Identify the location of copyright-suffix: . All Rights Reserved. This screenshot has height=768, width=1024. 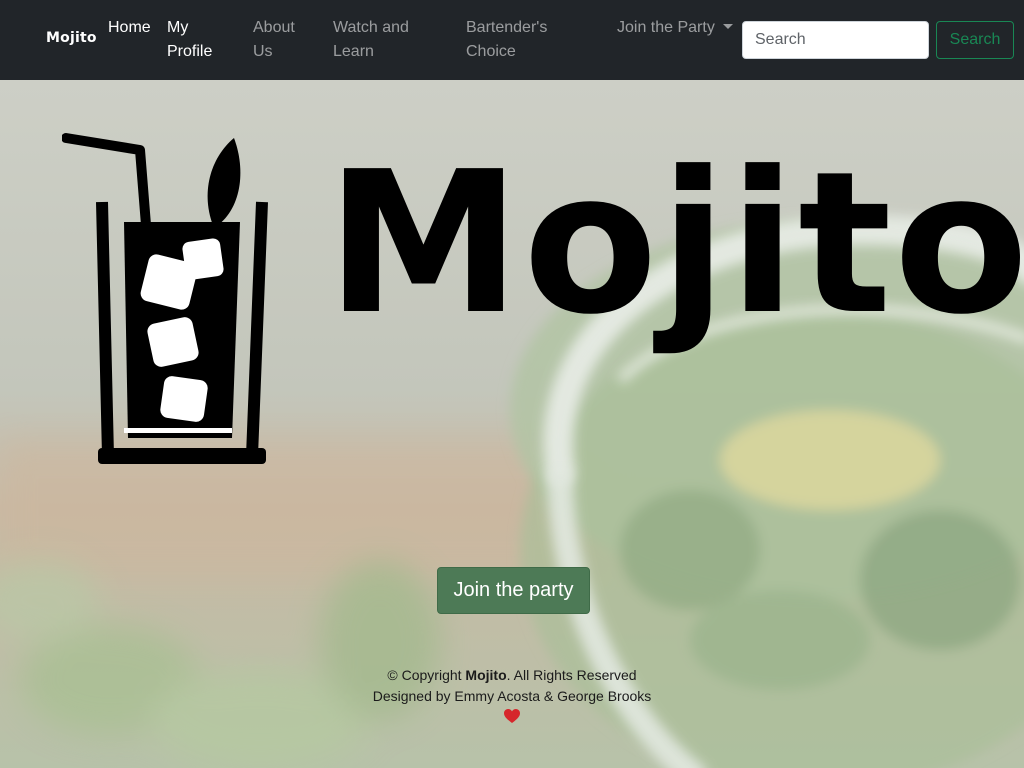
(571, 675).